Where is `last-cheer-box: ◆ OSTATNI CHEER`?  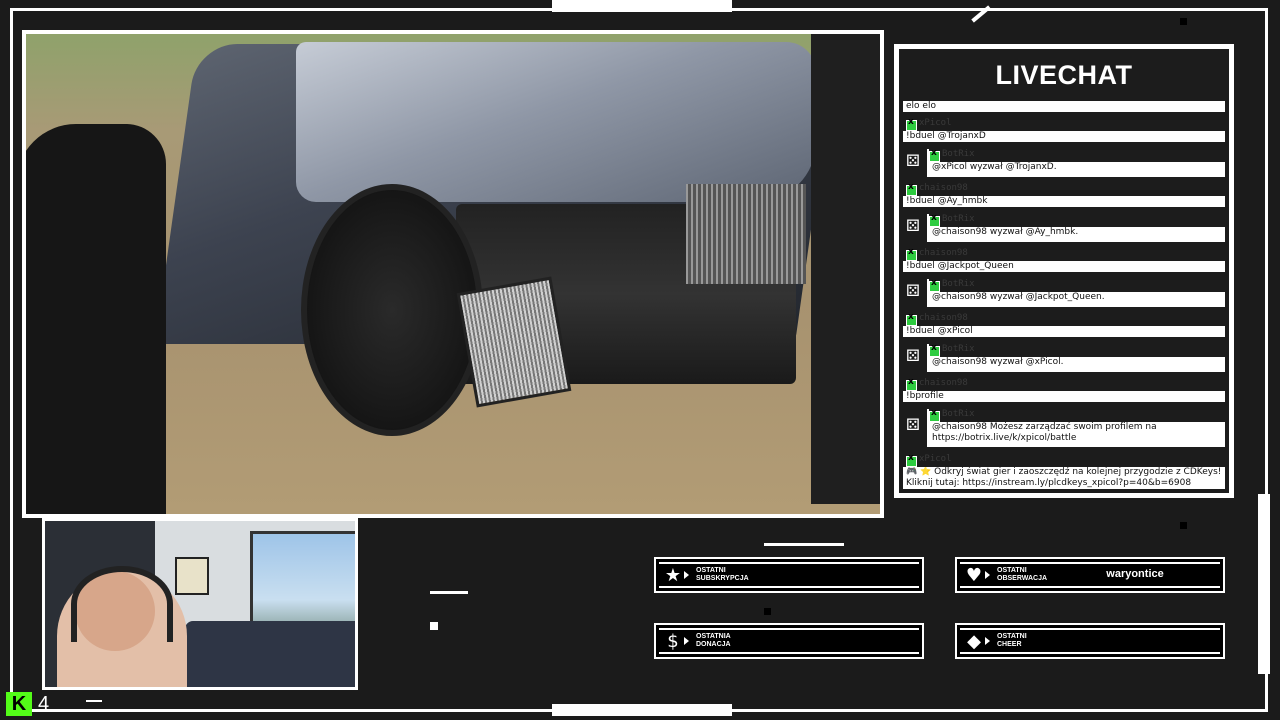 last-cheer-box: ◆ OSTATNI CHEER is located at coordinates (1090, 641).